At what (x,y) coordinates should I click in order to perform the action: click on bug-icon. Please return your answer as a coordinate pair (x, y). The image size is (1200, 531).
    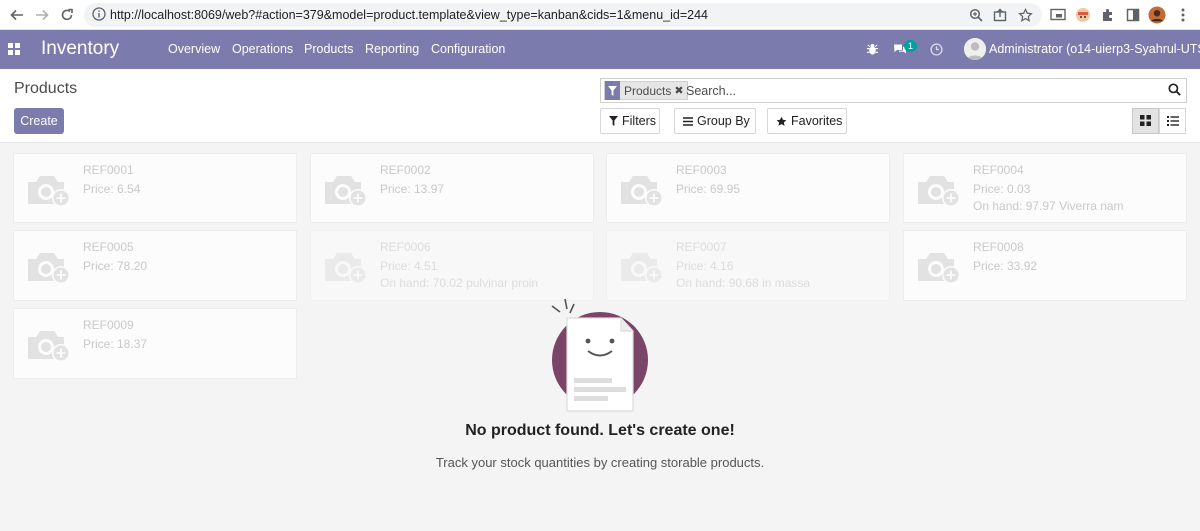
    Looking at the image, I should click on (872, 49).